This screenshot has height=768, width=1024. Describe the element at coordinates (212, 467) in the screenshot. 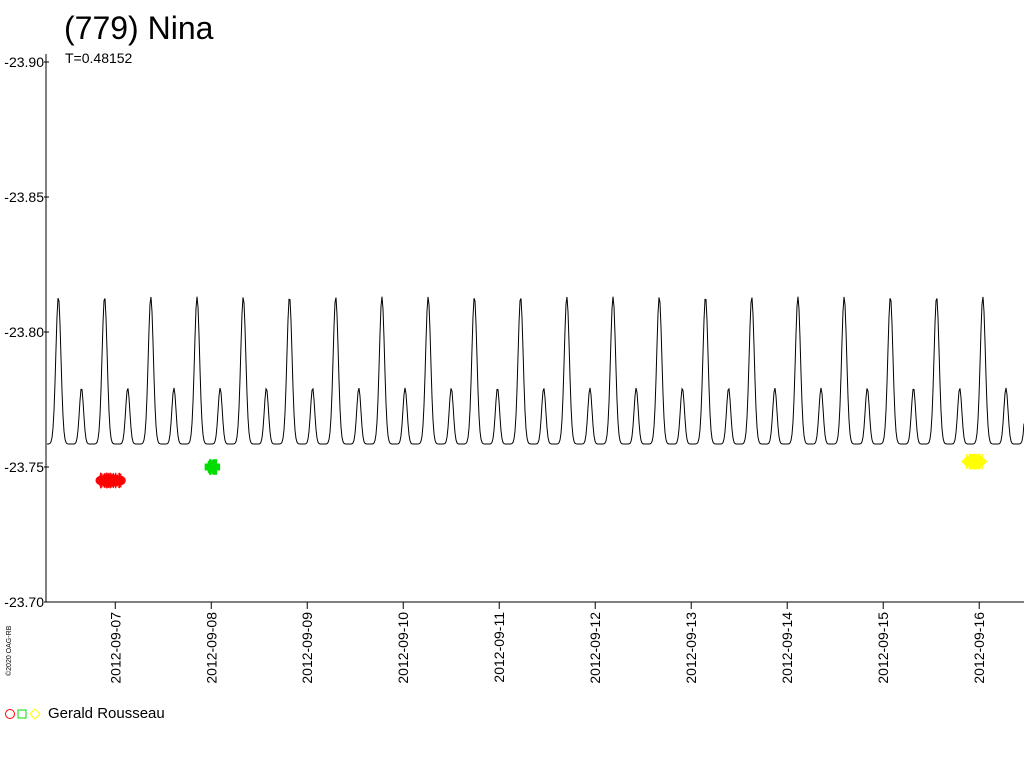

I see `series-square` at that location.